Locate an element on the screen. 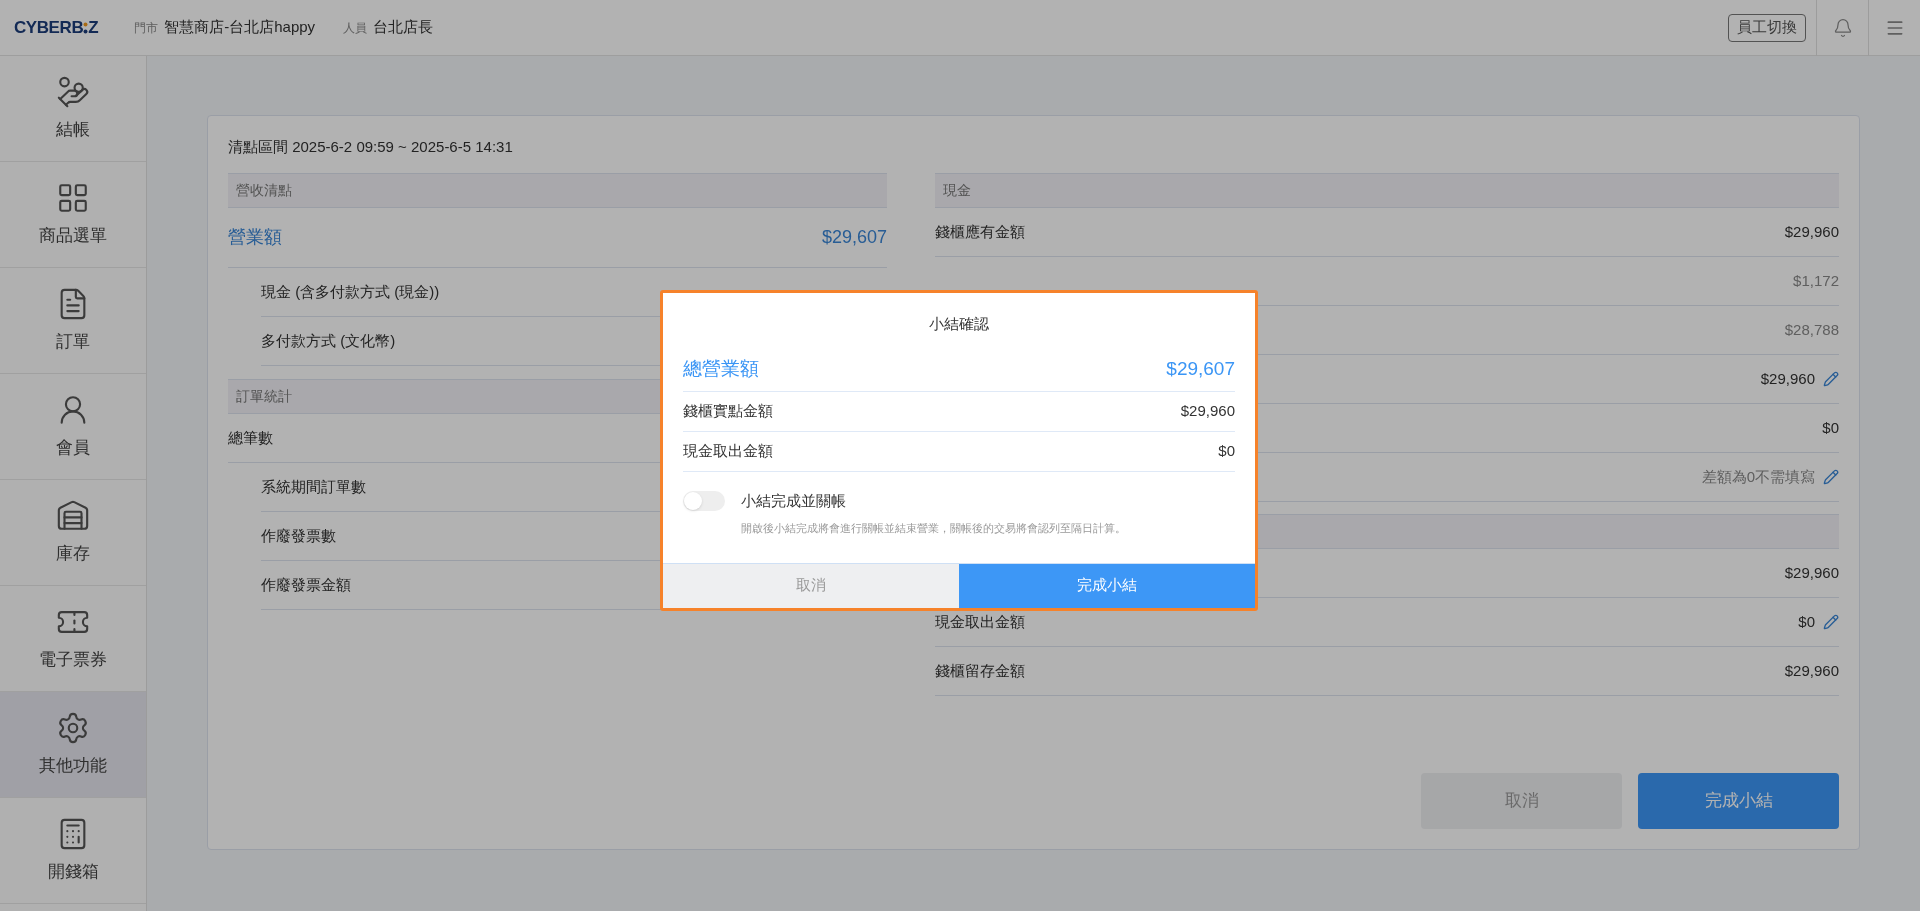 Image resolution: width=1920 pixels, height=911 pixels. store-label: 門市 is located at coordinates (146, 28).